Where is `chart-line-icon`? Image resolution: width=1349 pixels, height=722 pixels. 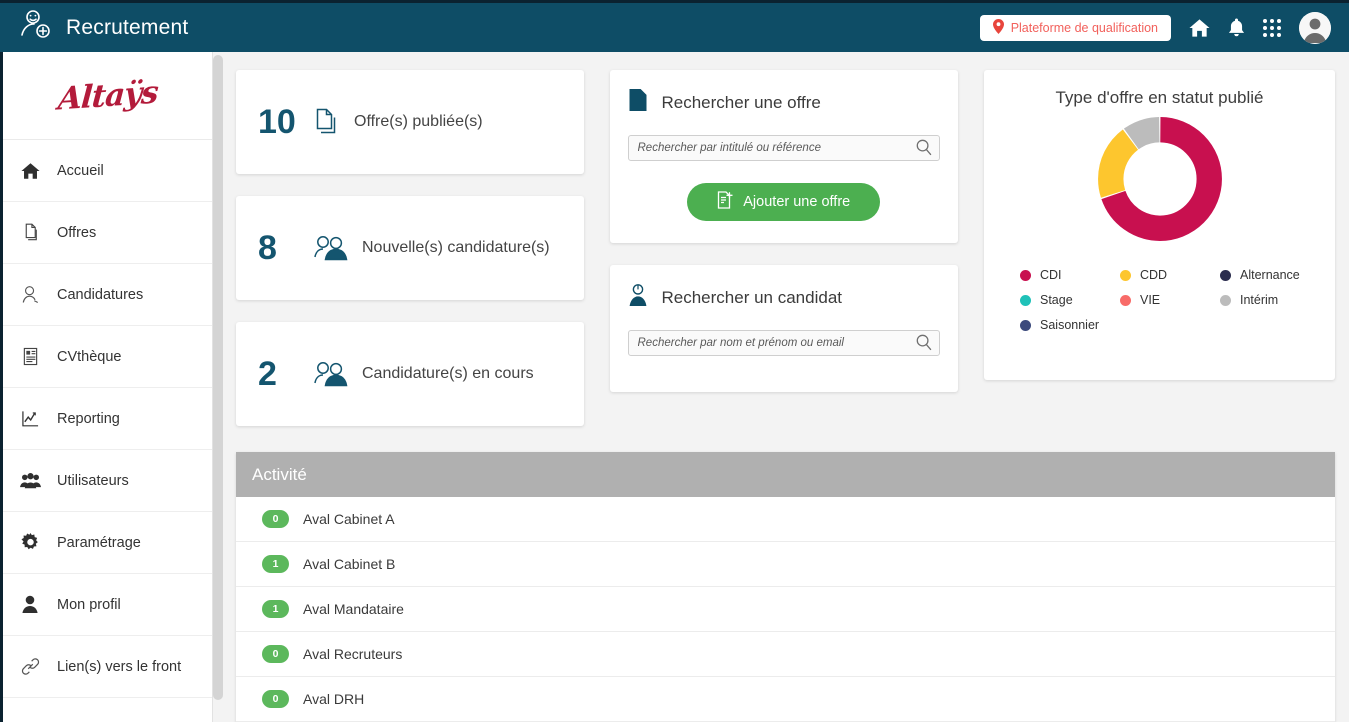
chart-line-icon is located at coordinates (30, 419).